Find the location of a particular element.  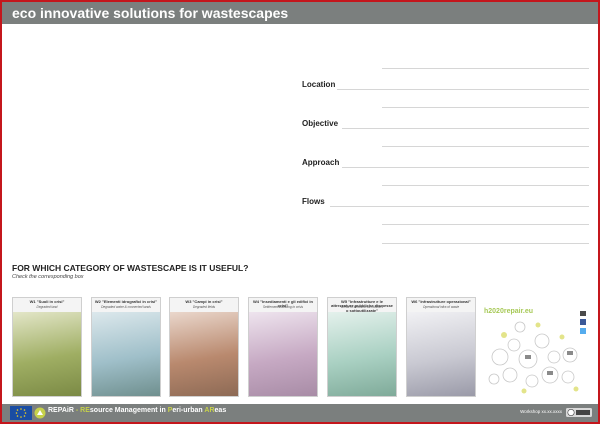

card-subtitle: Settlements/building in crisis is located at coordinates (283, 307).